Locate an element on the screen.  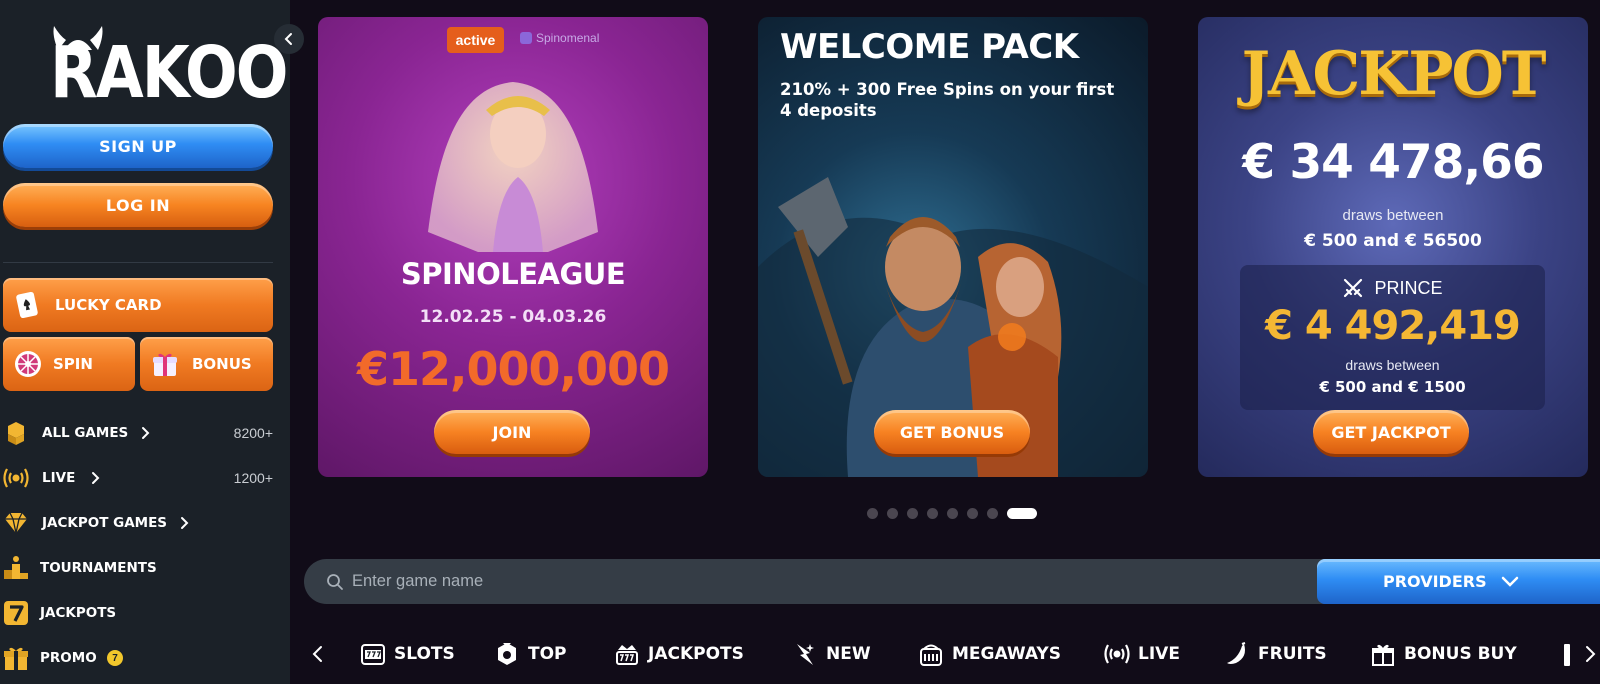
prince-amount: € 4 492,419 is located at coordinates (1393, 326).